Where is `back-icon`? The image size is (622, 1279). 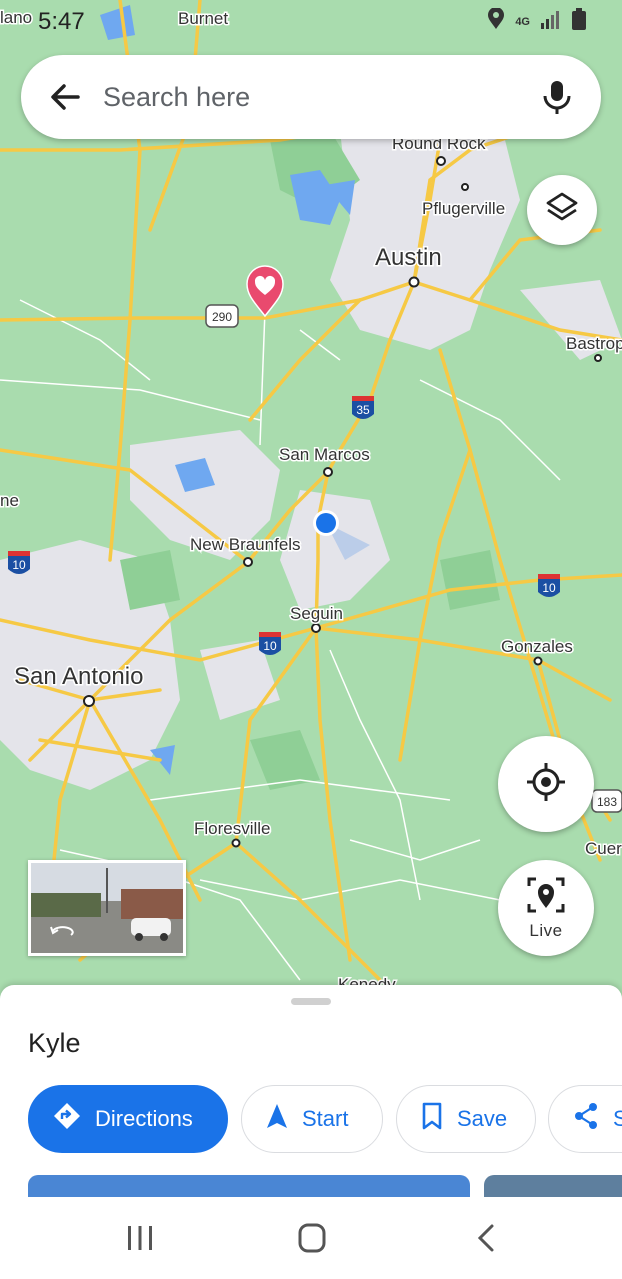 back-icon is located at coordinates (486, 1238).